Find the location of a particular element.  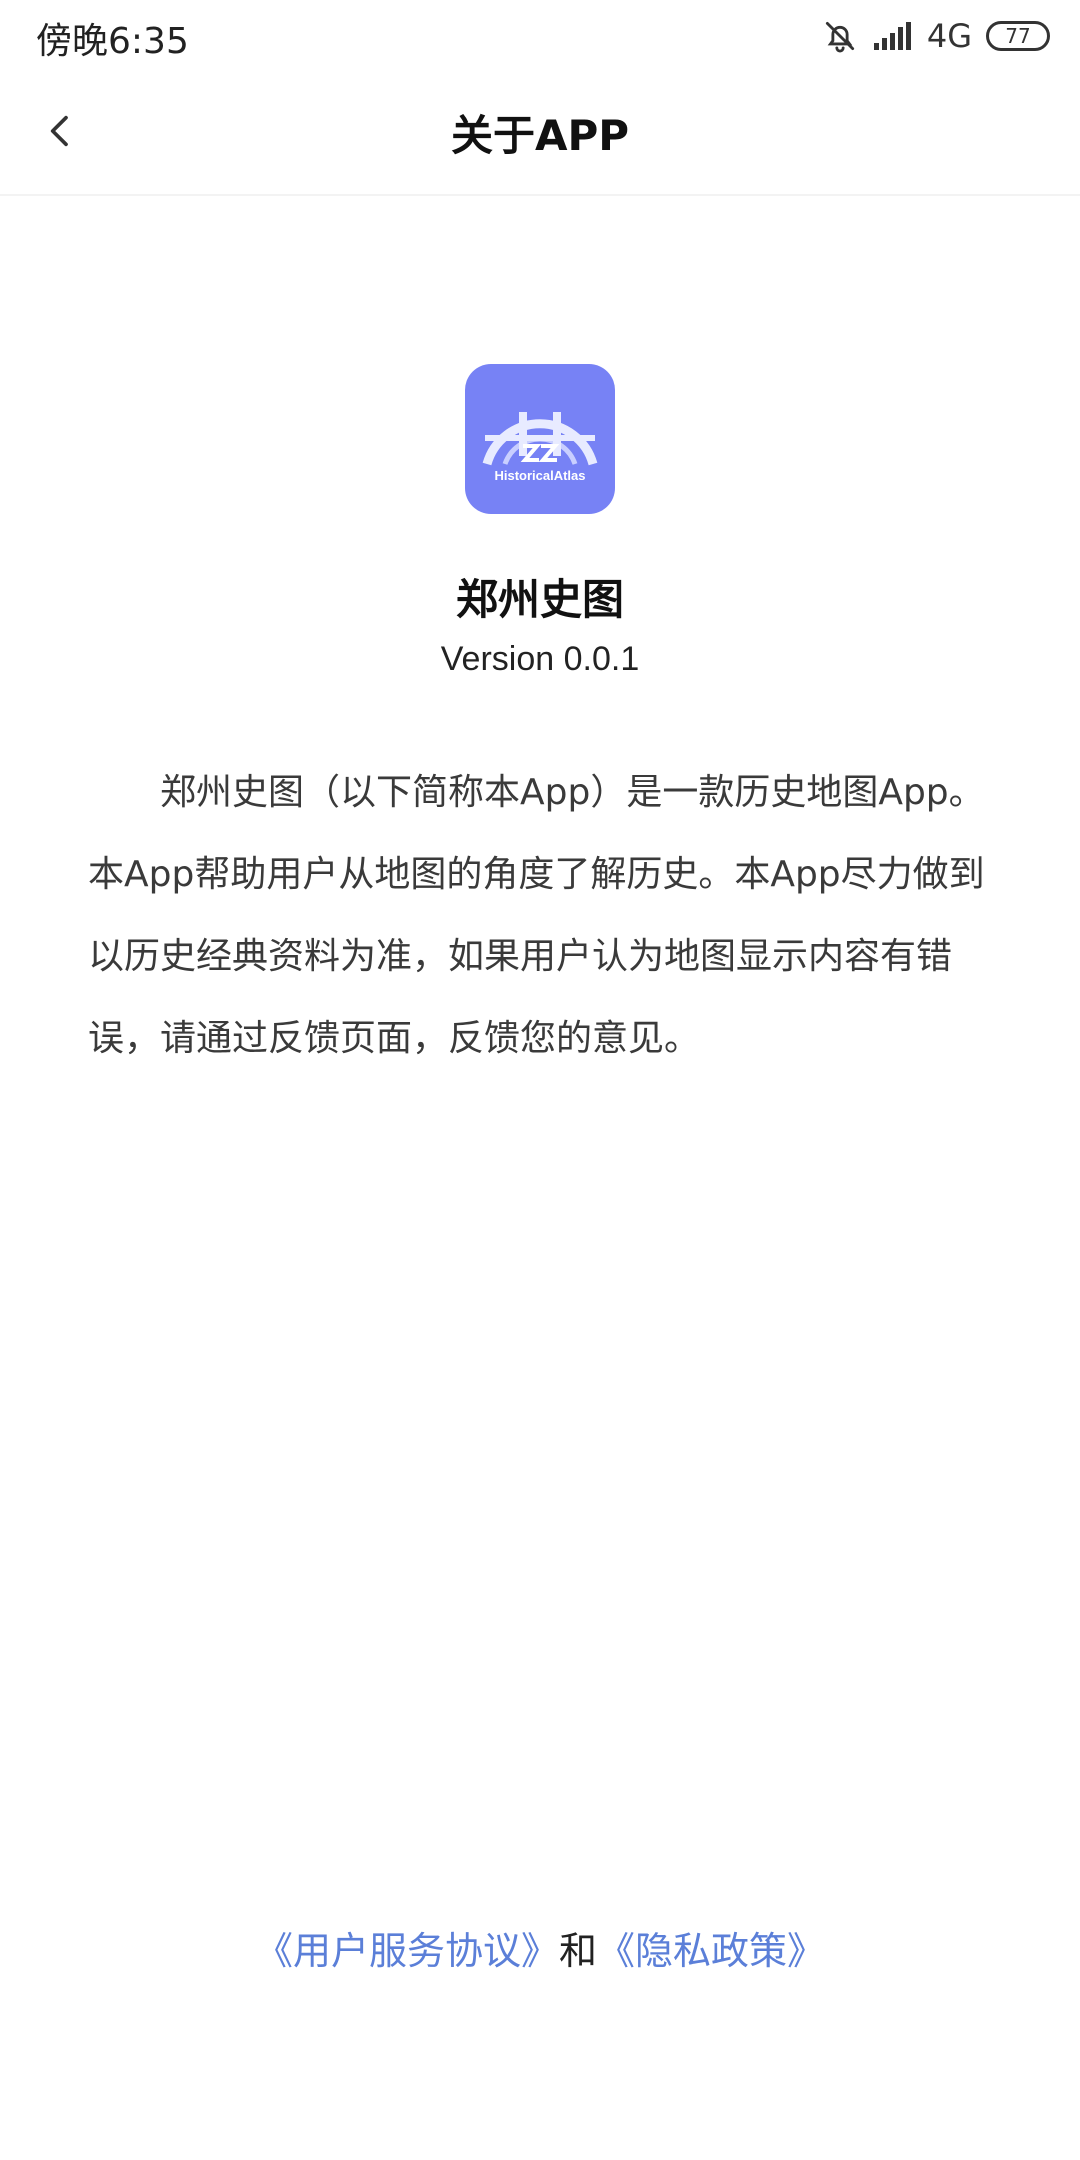

footer-links: 《用户服务协议》和《隐私政策》 is located at coordinates (540, 1947).